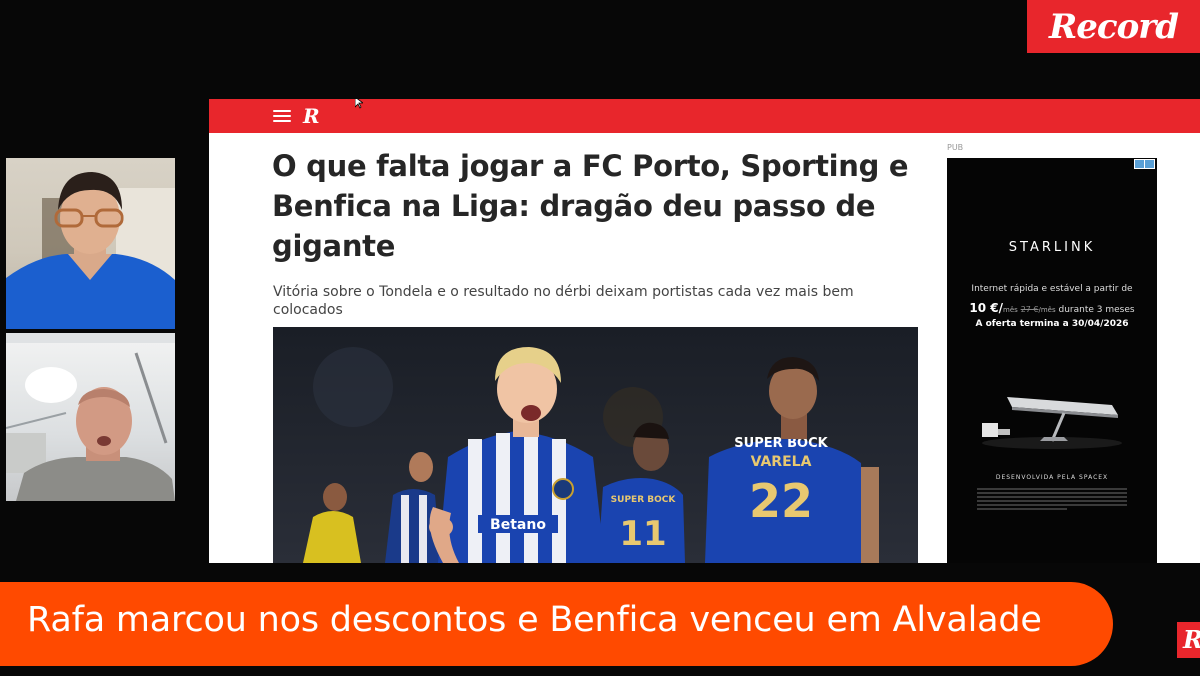 This screenshot has width=1200, height=676. What do you see at coordinates (518, 525) in the screenshot?
I see `svg-text: Betano` at bounding box center [518, 525].